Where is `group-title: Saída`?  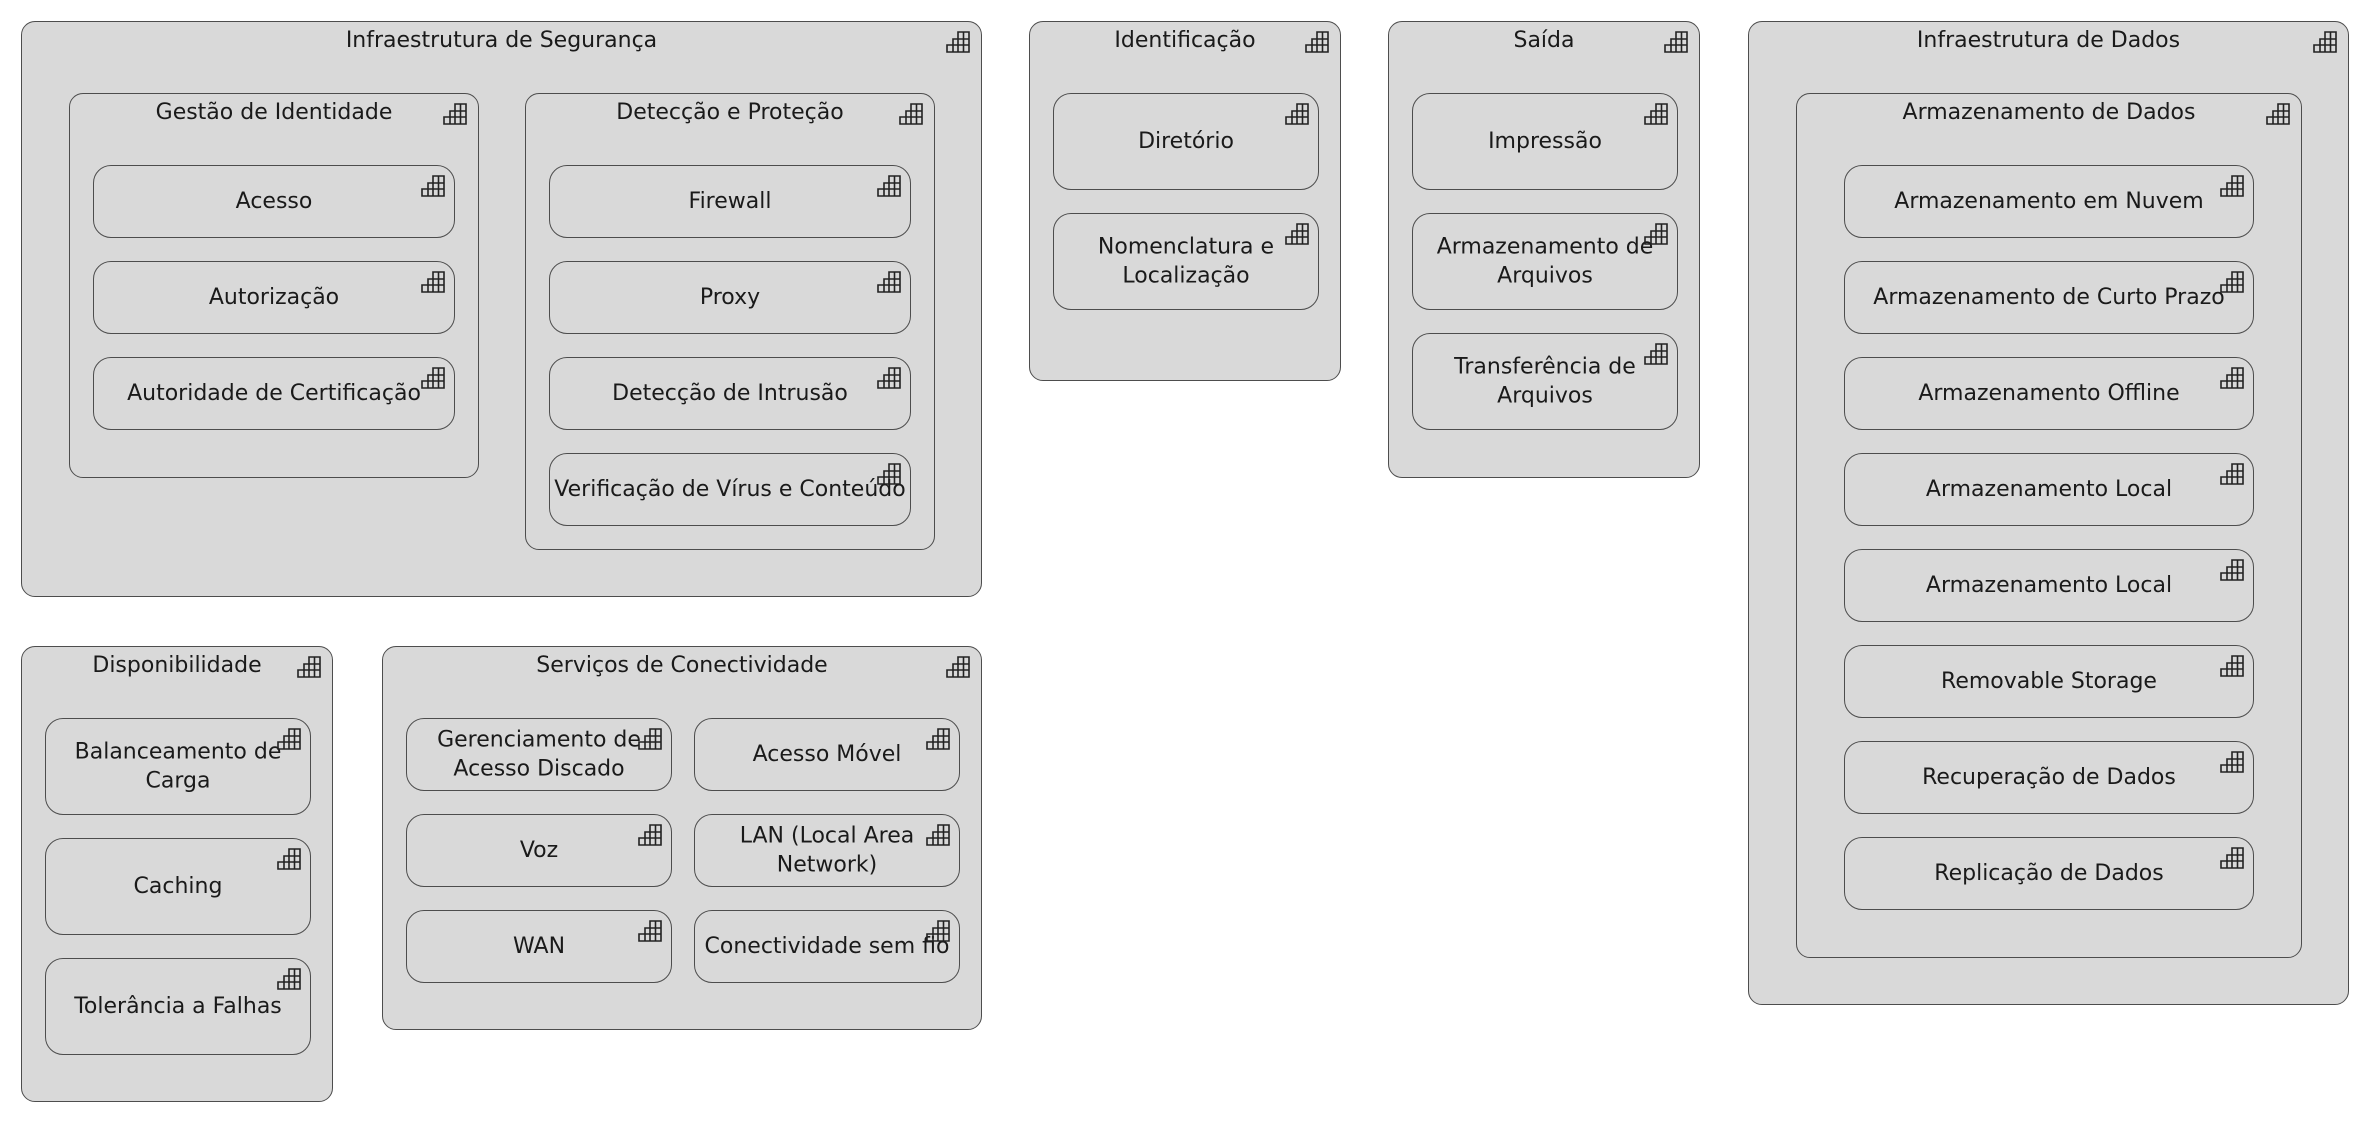 group-title: Saída is located at coordinates (1544, 40).